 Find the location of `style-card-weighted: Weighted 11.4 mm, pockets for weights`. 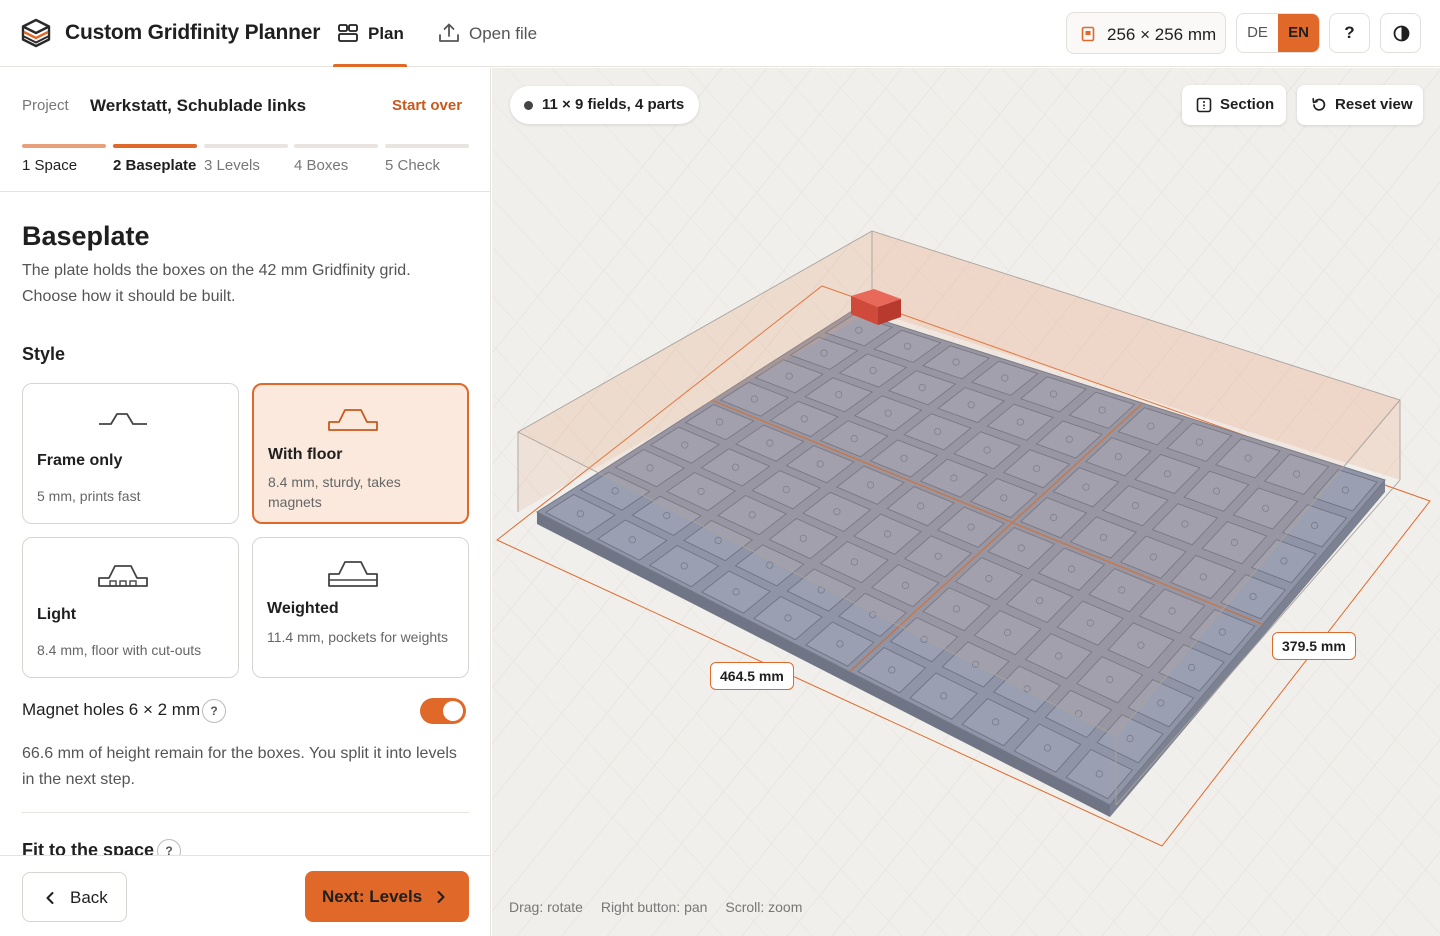

style-card-weighted: Weighted 11.4 mm, pockets for weights is located at coordinates (360, 607).